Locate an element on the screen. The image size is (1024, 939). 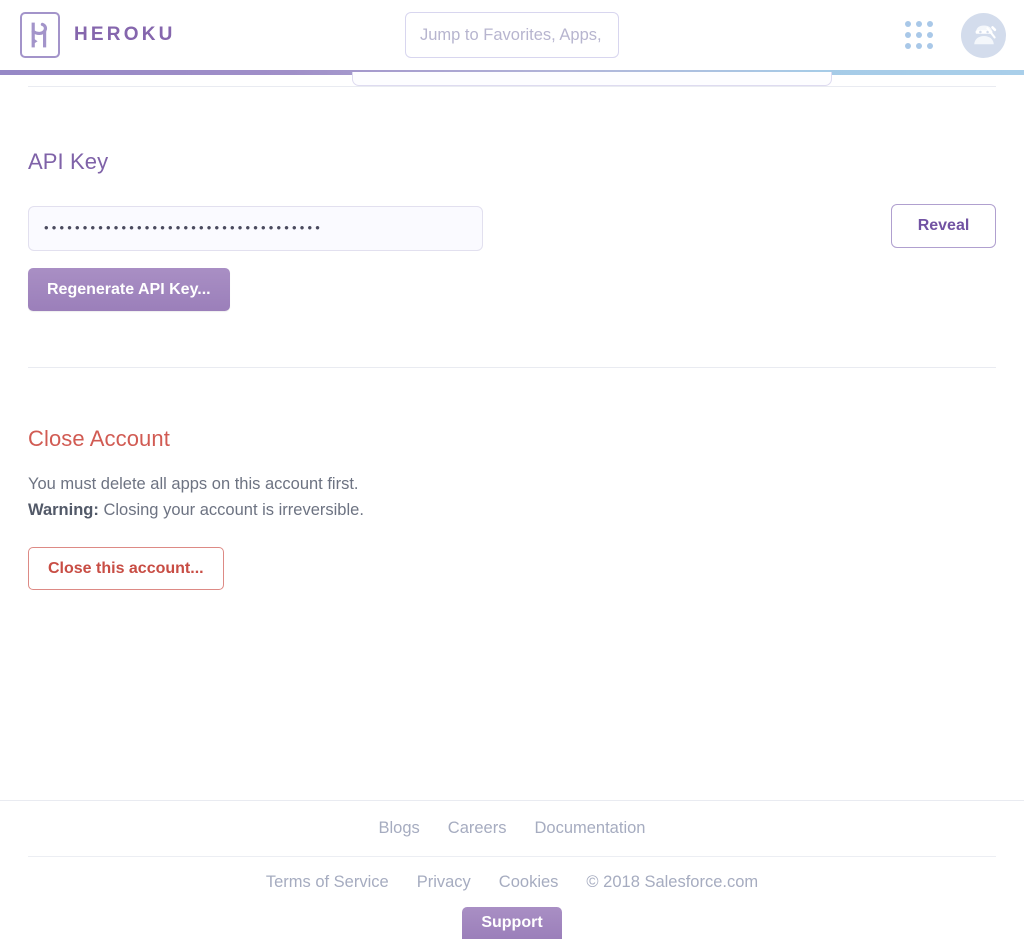
search-input is located at coordinates (512, 35).